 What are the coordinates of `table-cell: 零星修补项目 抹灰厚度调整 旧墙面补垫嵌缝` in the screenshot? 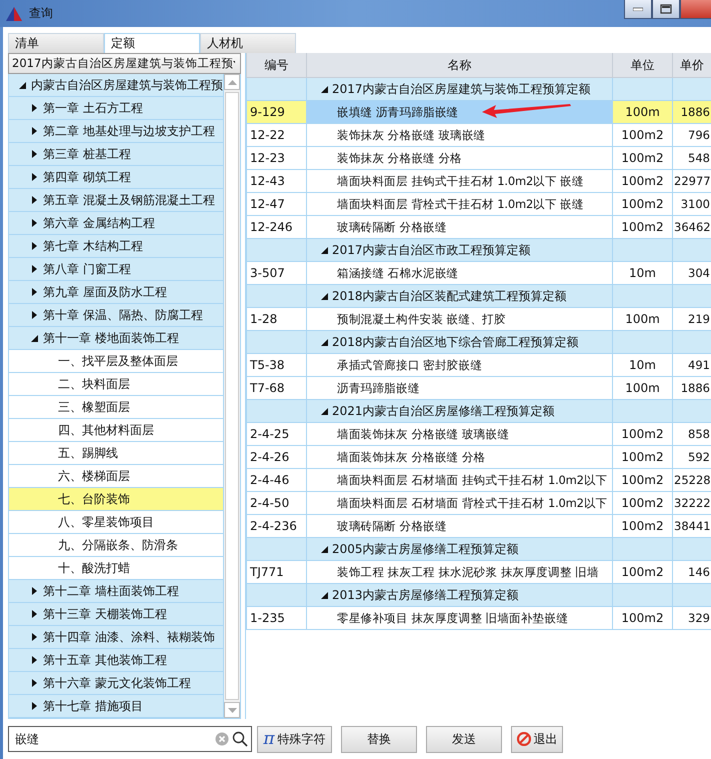 It's located at (459, 618).